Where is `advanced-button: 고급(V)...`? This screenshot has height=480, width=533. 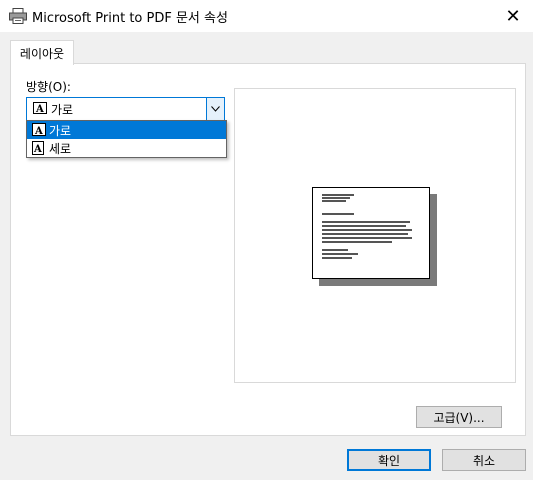
advanced-button: 고급(V)... is located at coordinates (459, 417).